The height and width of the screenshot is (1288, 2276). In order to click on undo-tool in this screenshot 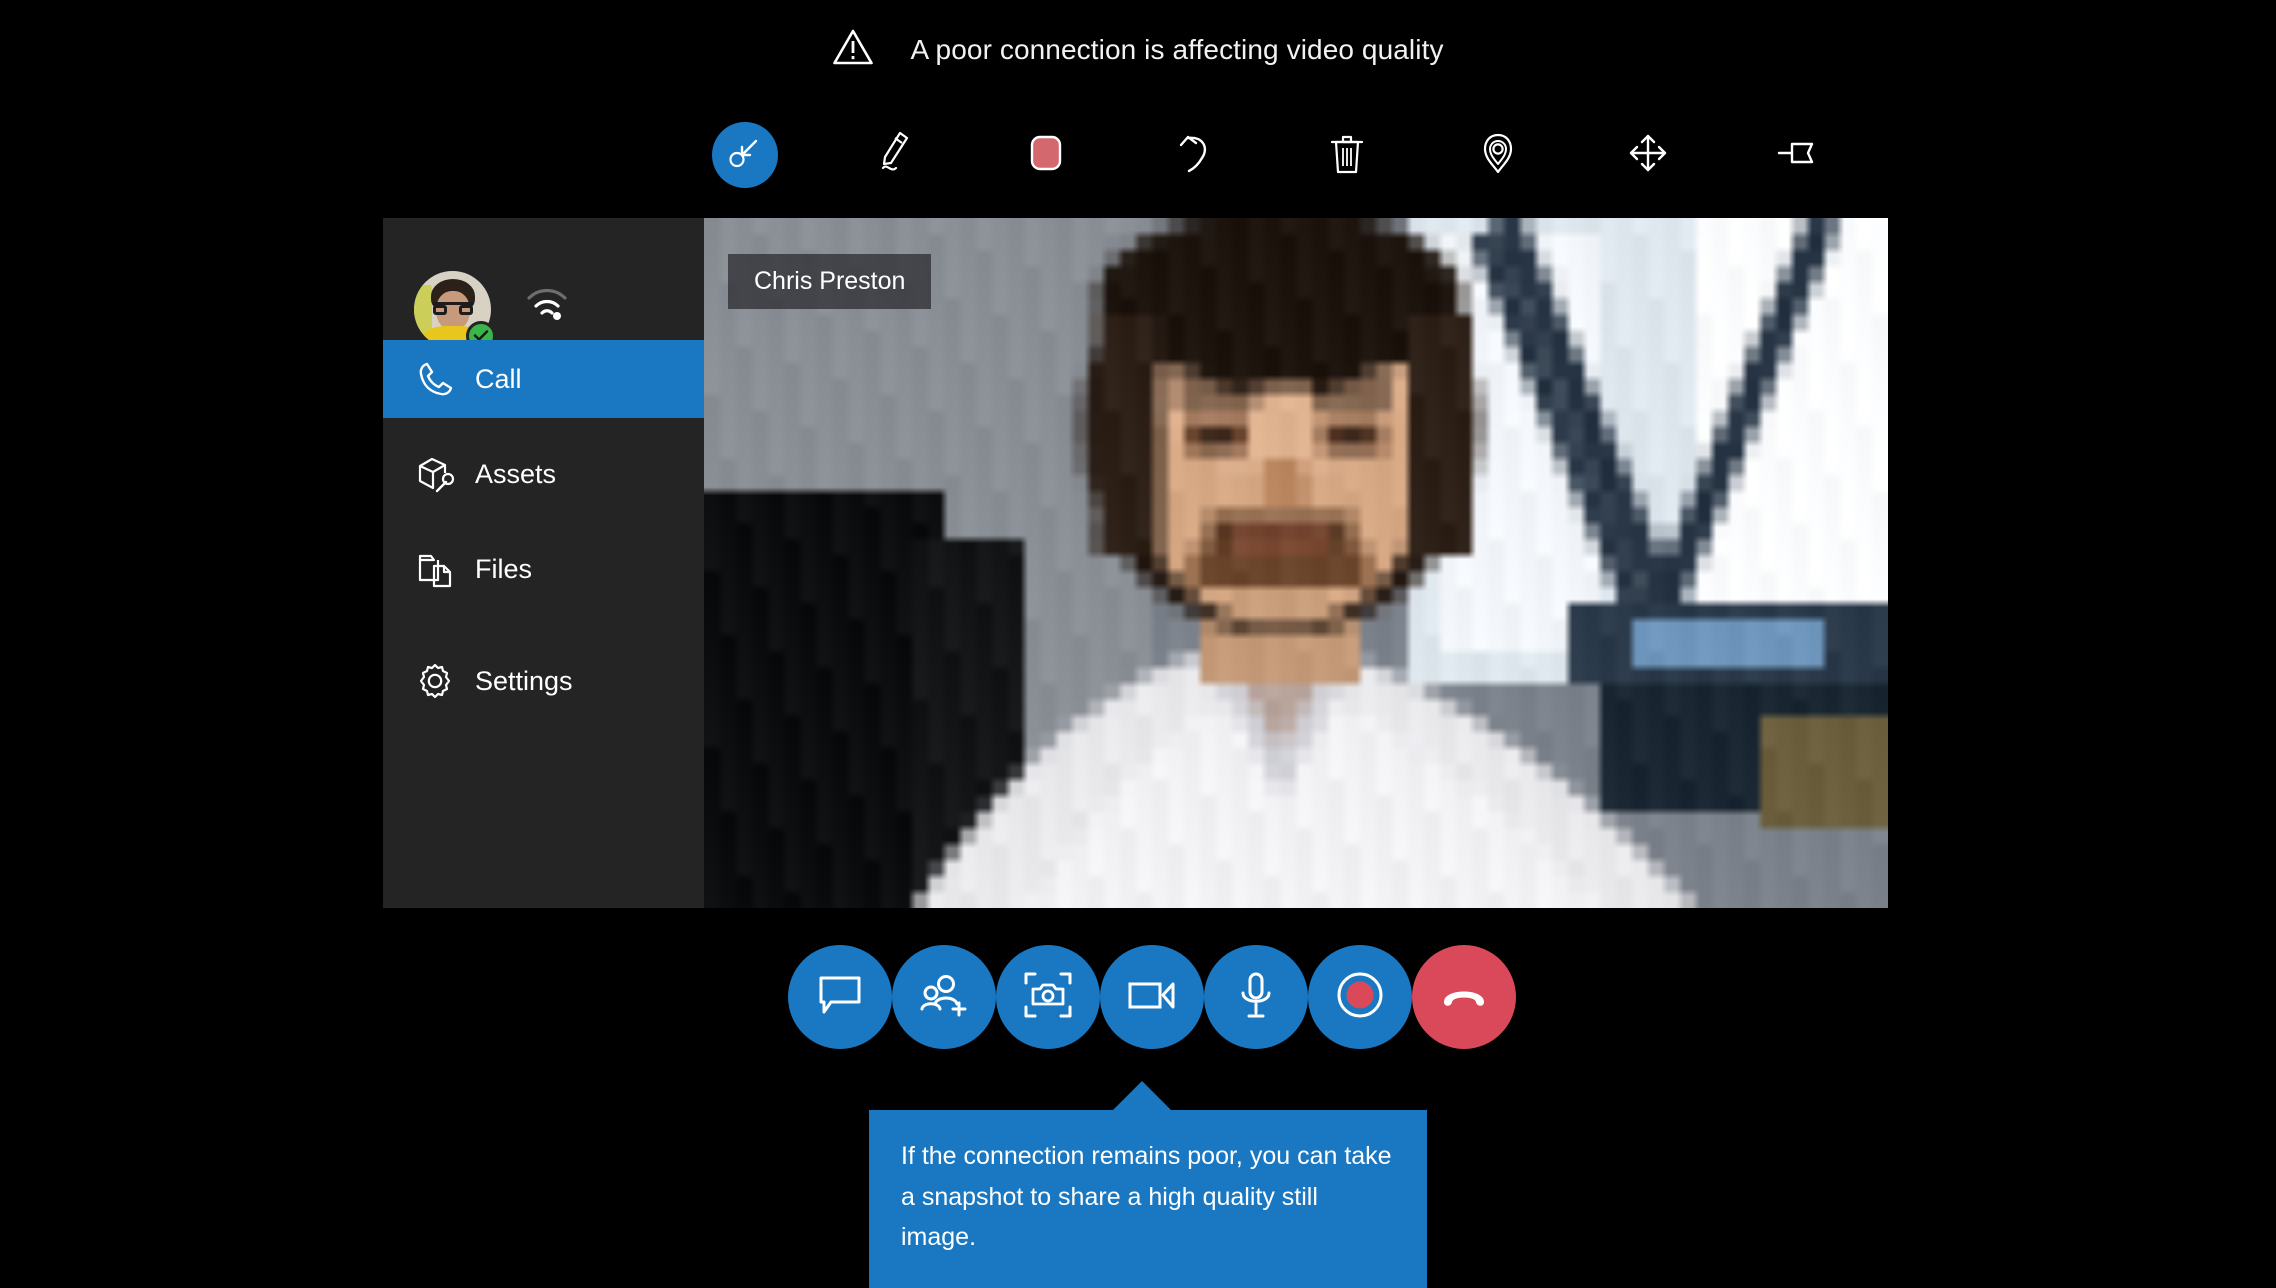, I will do `click(1197, 155)`.